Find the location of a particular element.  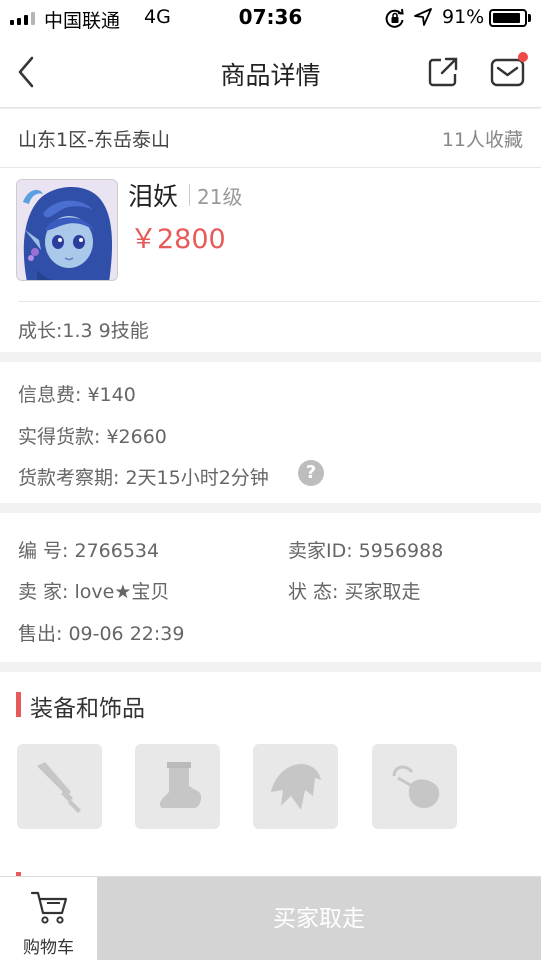

info-fee: 信息费: ¥140 is located at coordinates (77, 395).